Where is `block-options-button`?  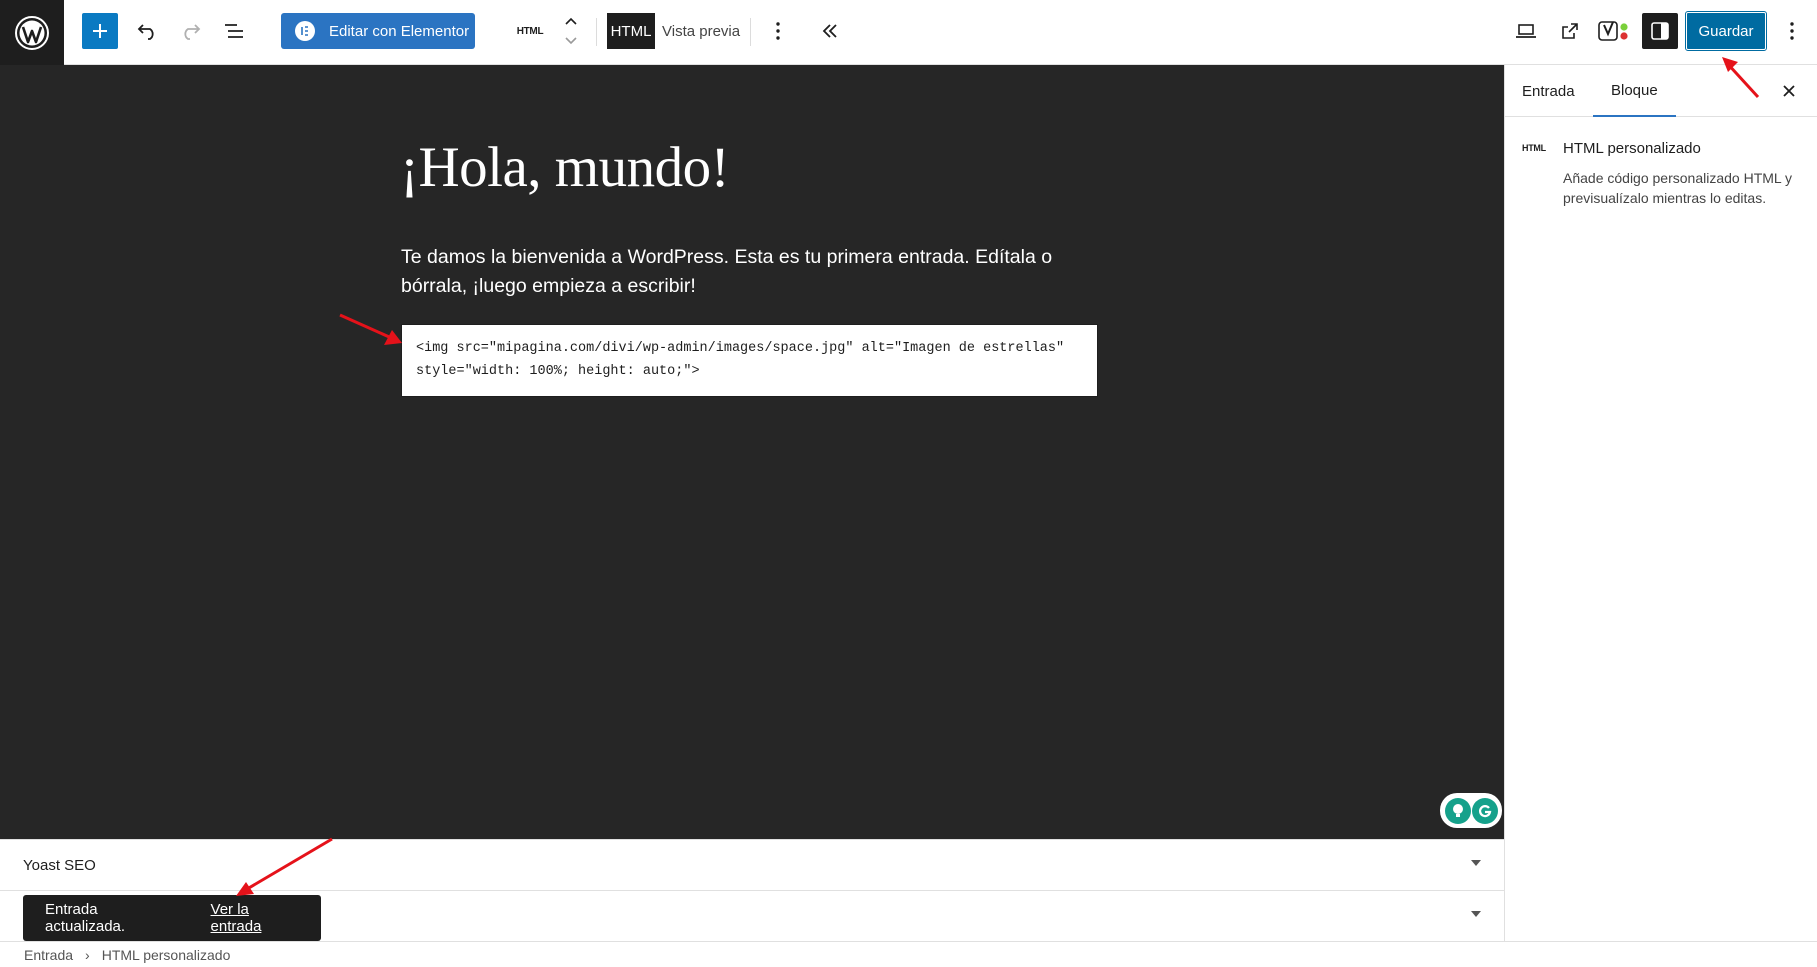
block-options-button is located at coordinates (778, 31).